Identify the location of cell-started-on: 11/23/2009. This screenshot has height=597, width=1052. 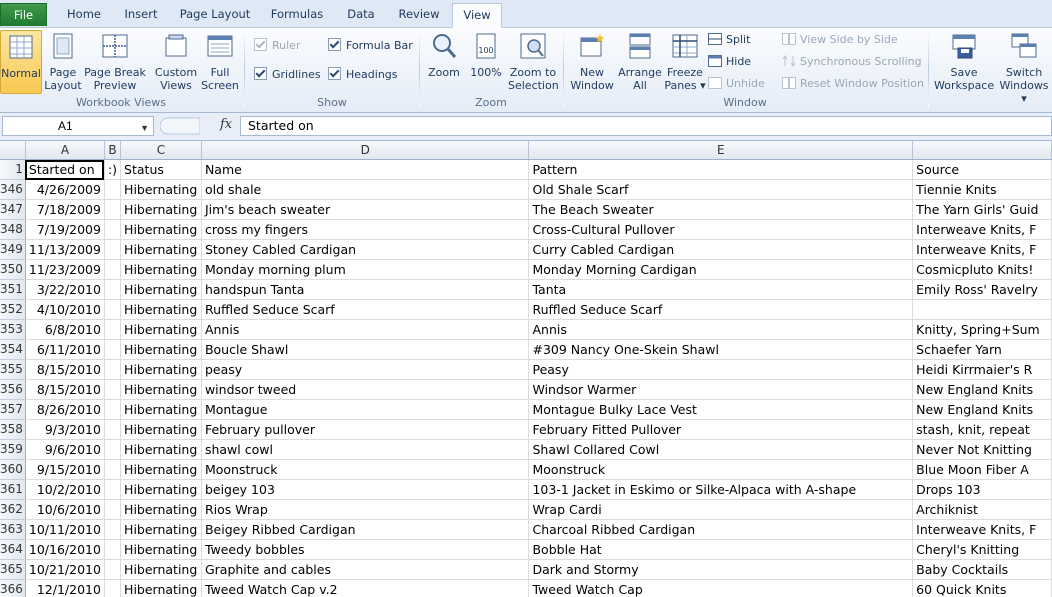
(65, 269).